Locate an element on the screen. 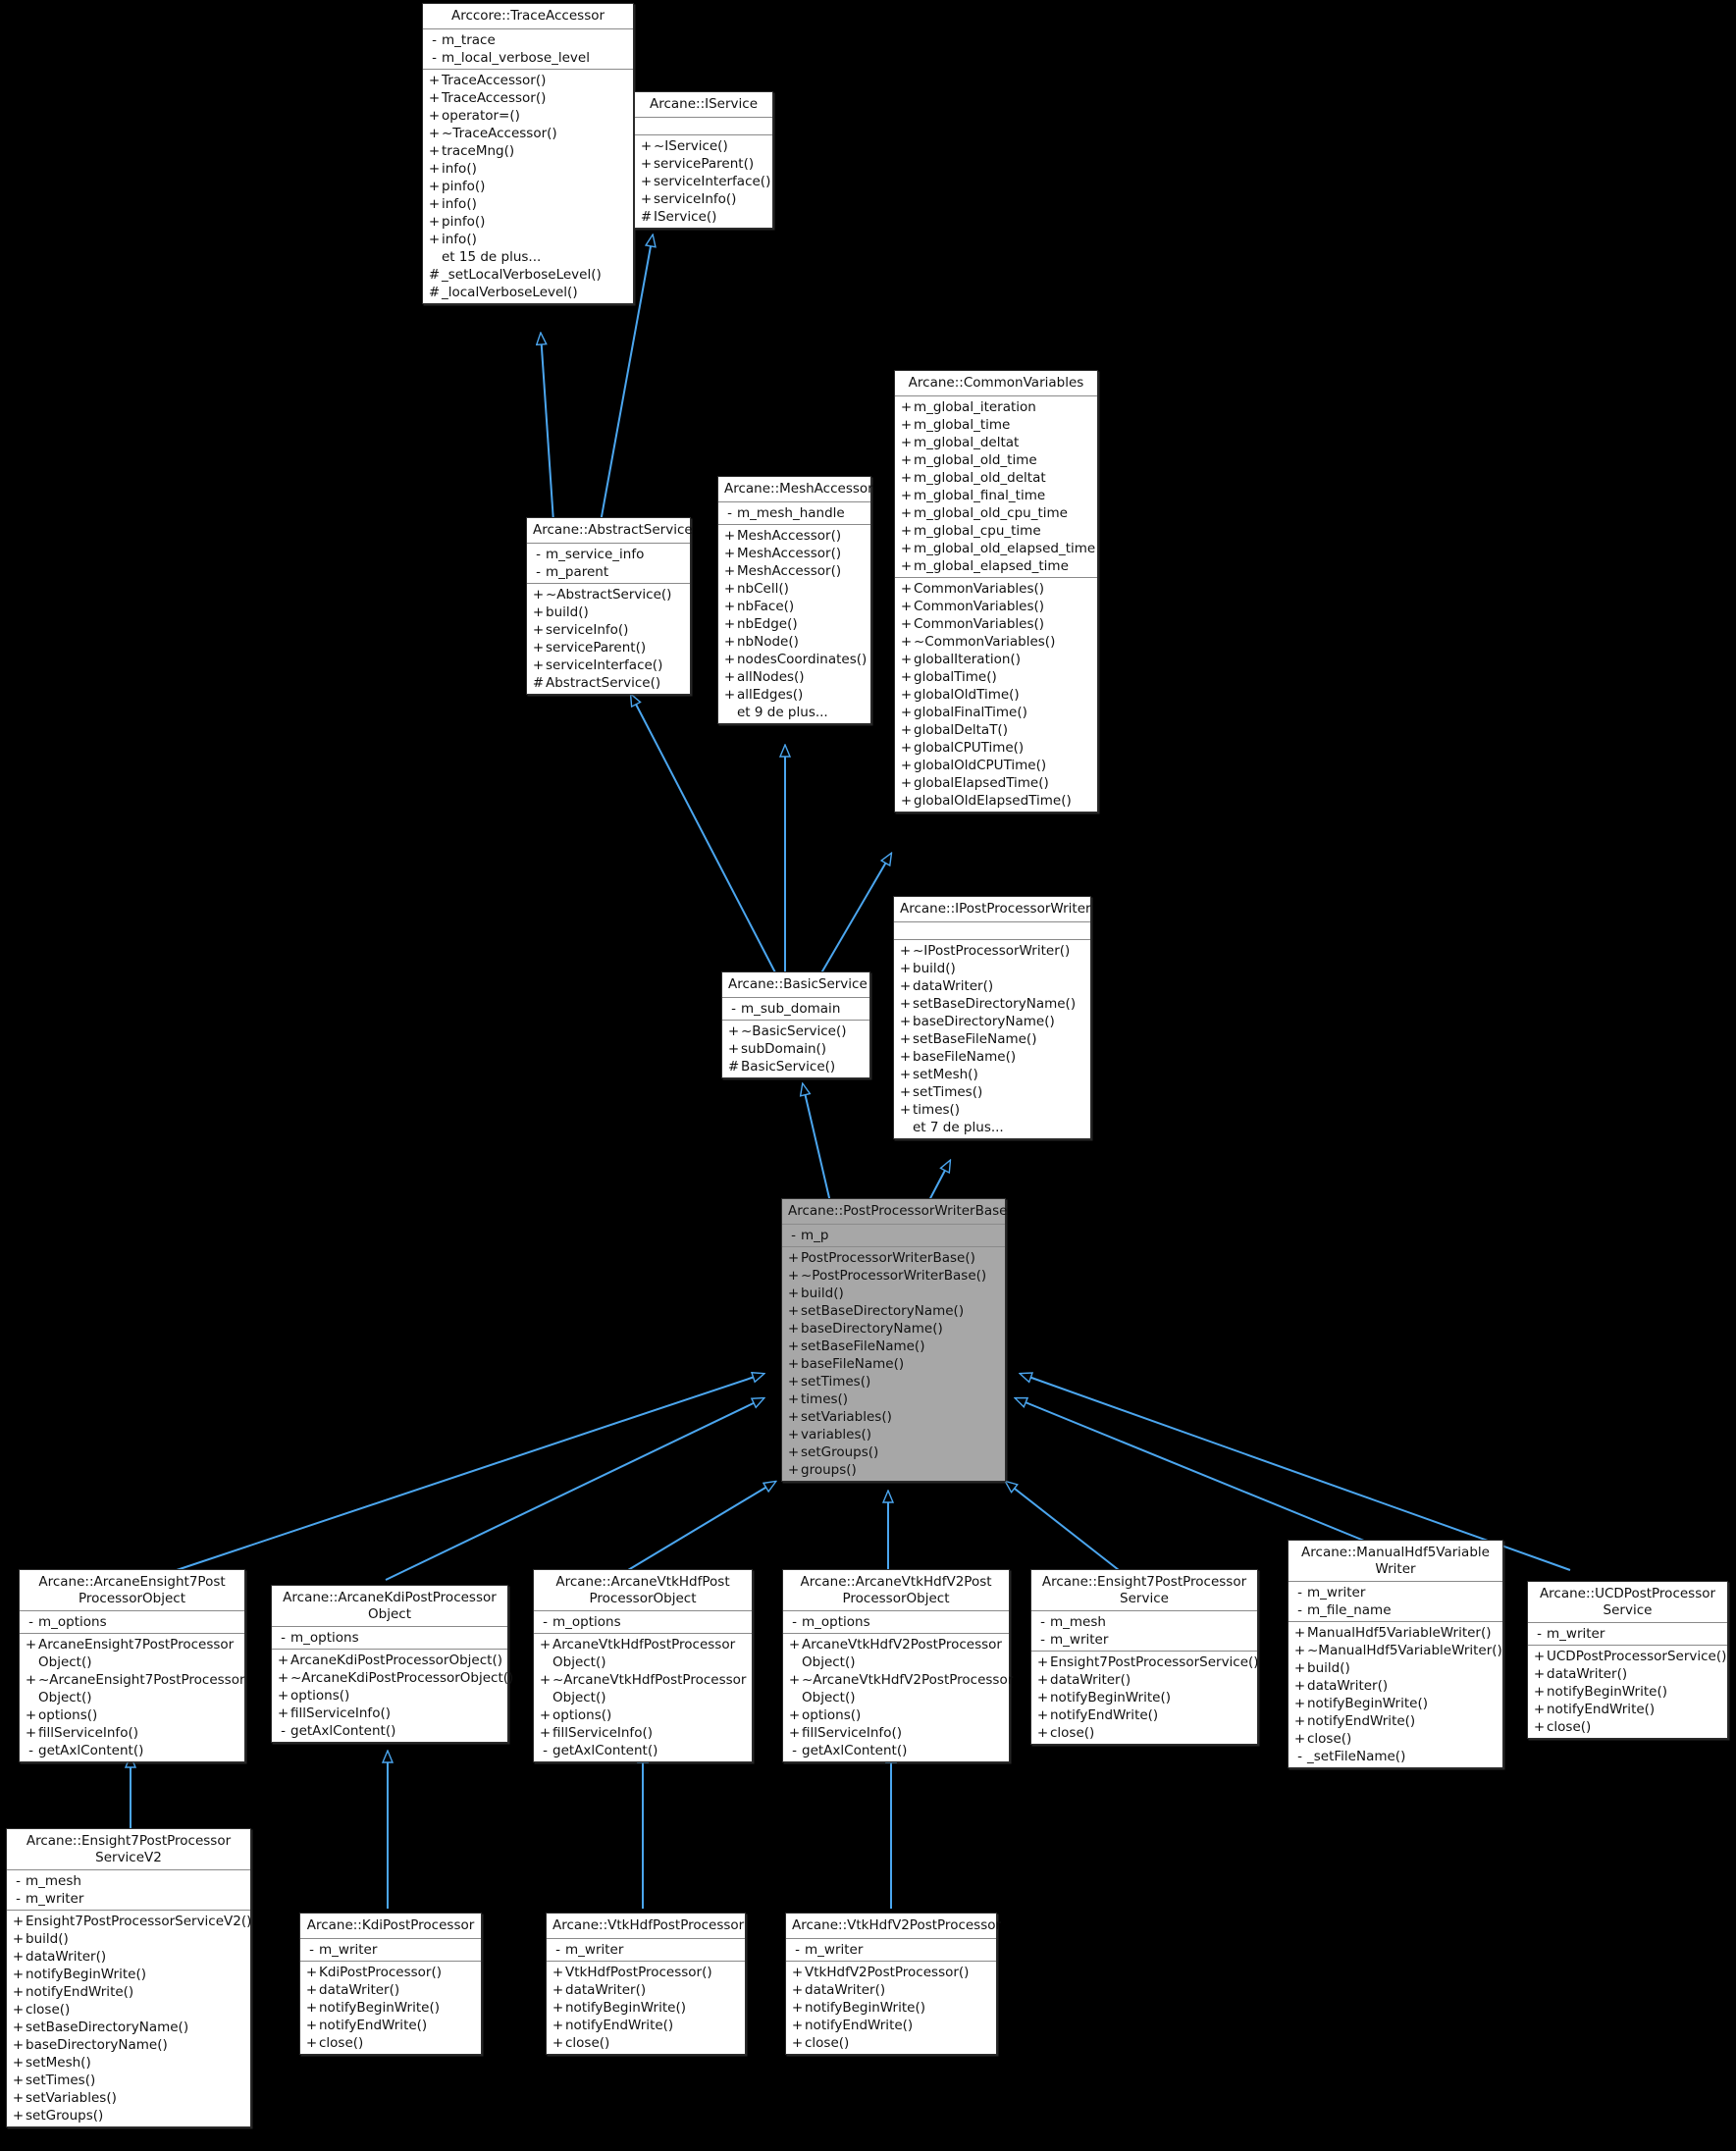 Image resolution: width=1736 pixels, height=2151 pixels. member-row: + setBaseFileName() is located at coordinates (893, 1346).